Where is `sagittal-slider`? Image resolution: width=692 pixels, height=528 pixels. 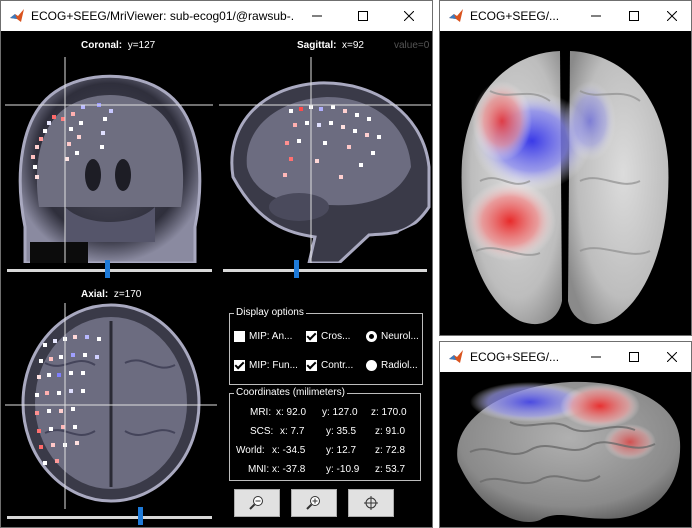
sagittal-slider is located at coordinates (325, 270).